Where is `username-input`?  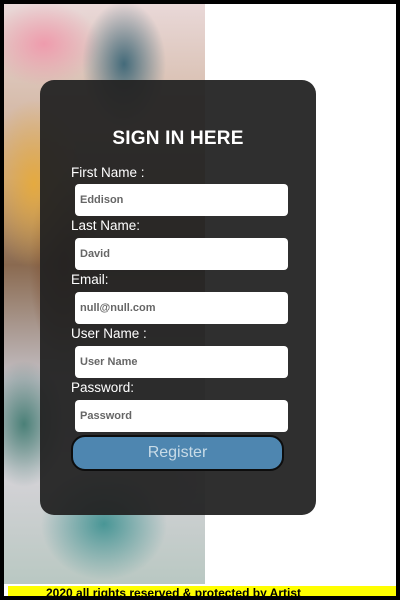 username-input is located at coordinates (181, 362).